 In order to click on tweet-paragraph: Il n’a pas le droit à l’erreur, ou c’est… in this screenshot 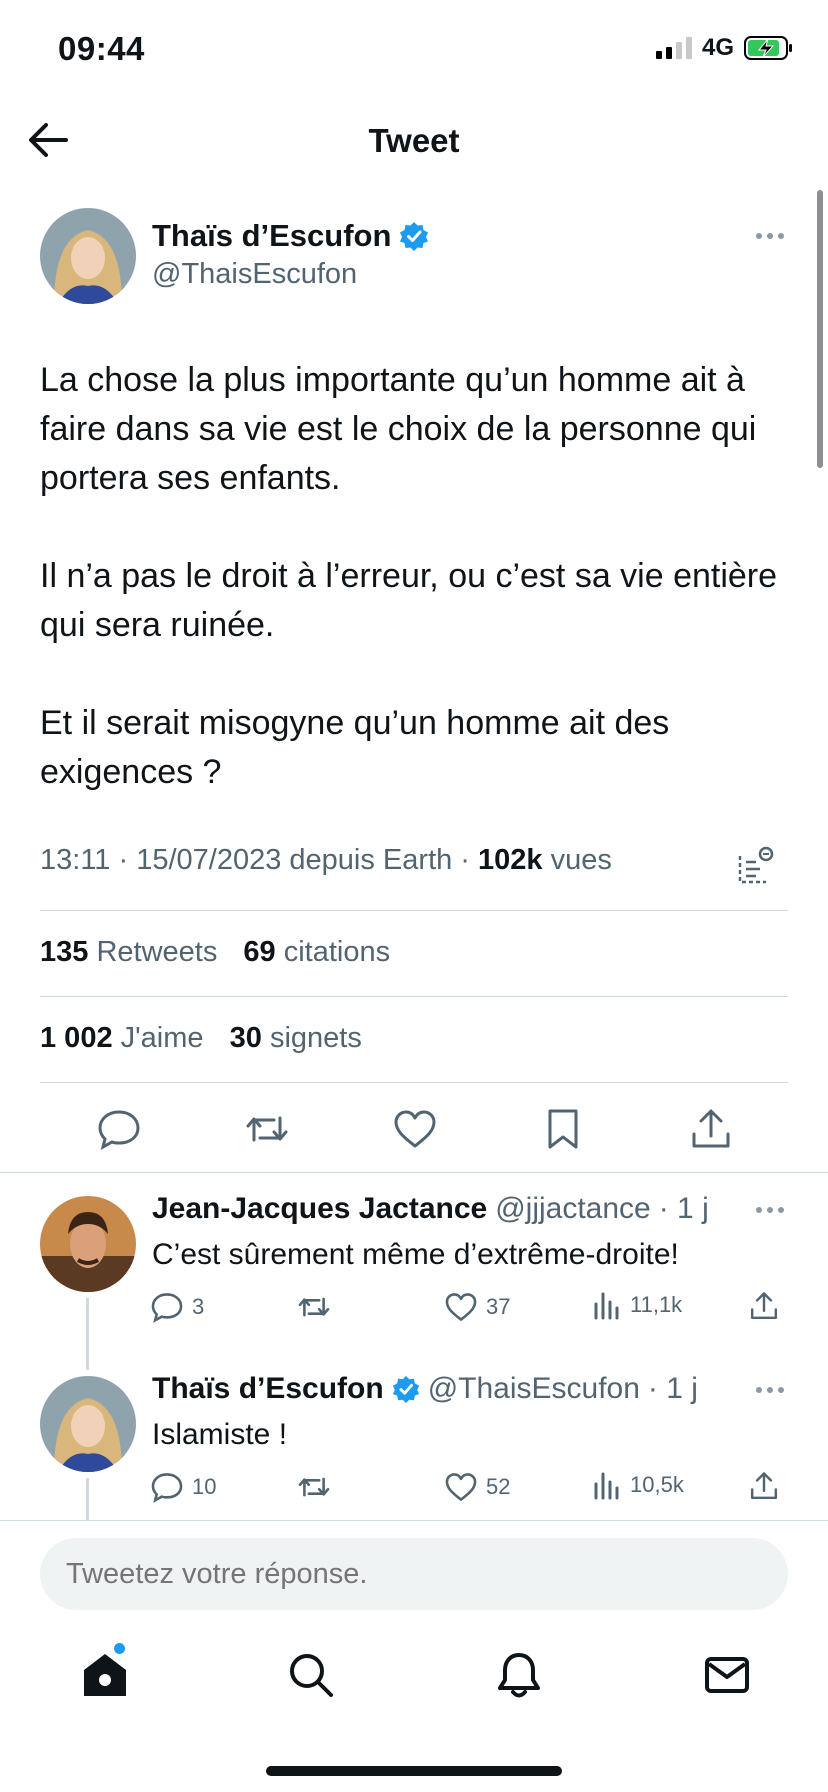, I will do `click(409, 600)`.